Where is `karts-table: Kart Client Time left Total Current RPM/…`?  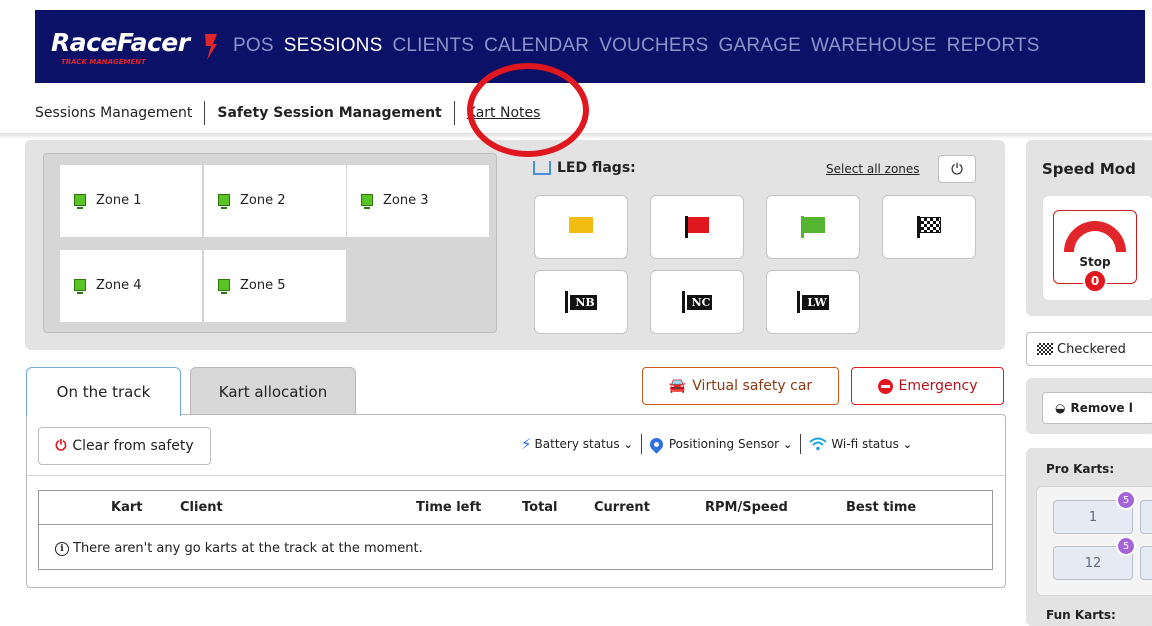
karts-table: Kart Client Time left Total Current RPM/… is located at coordinates (515, 530).